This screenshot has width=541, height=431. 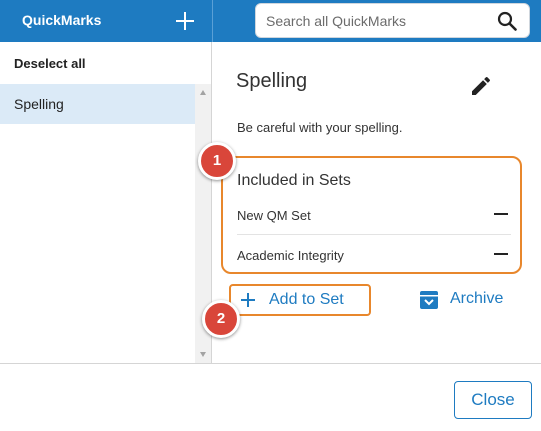 I want to click on deselect-all-link: Deselect all, so click(x=50, y=63).